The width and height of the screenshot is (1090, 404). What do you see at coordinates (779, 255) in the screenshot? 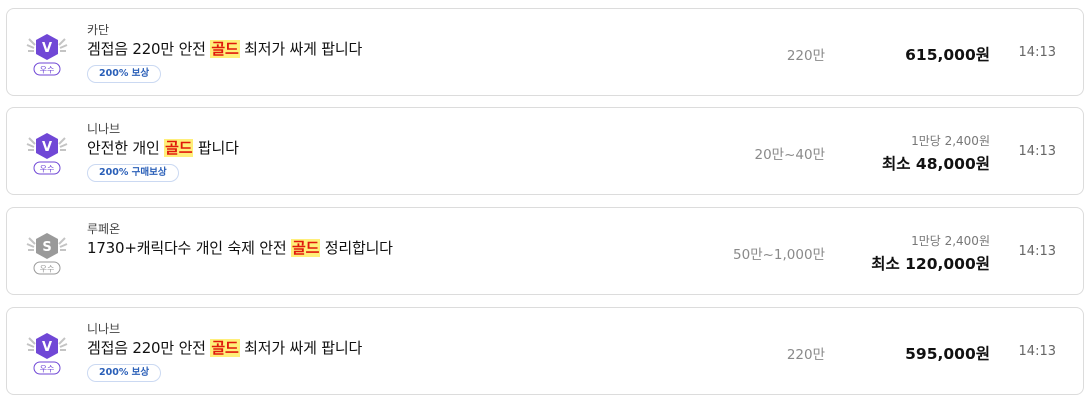
I see `gold-amount: 50만~1,000만` at bounding box center [779, 255].